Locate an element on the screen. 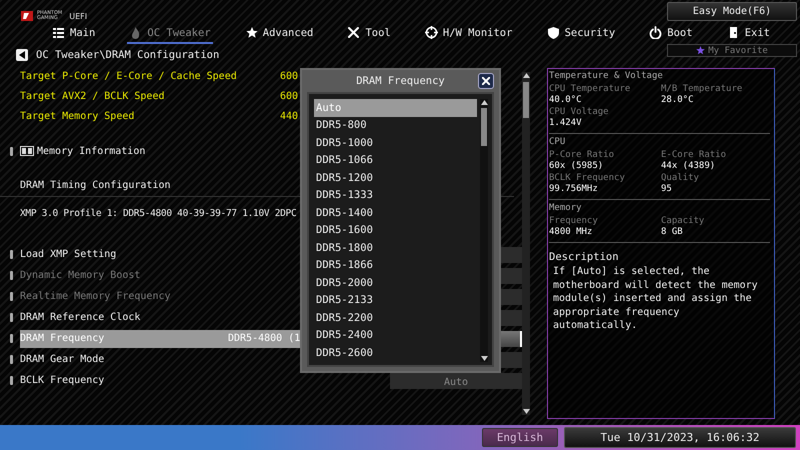 The height and width of the screenshot is (450, 800). field-value: 40.0°C is located at coordinates (566, 100).